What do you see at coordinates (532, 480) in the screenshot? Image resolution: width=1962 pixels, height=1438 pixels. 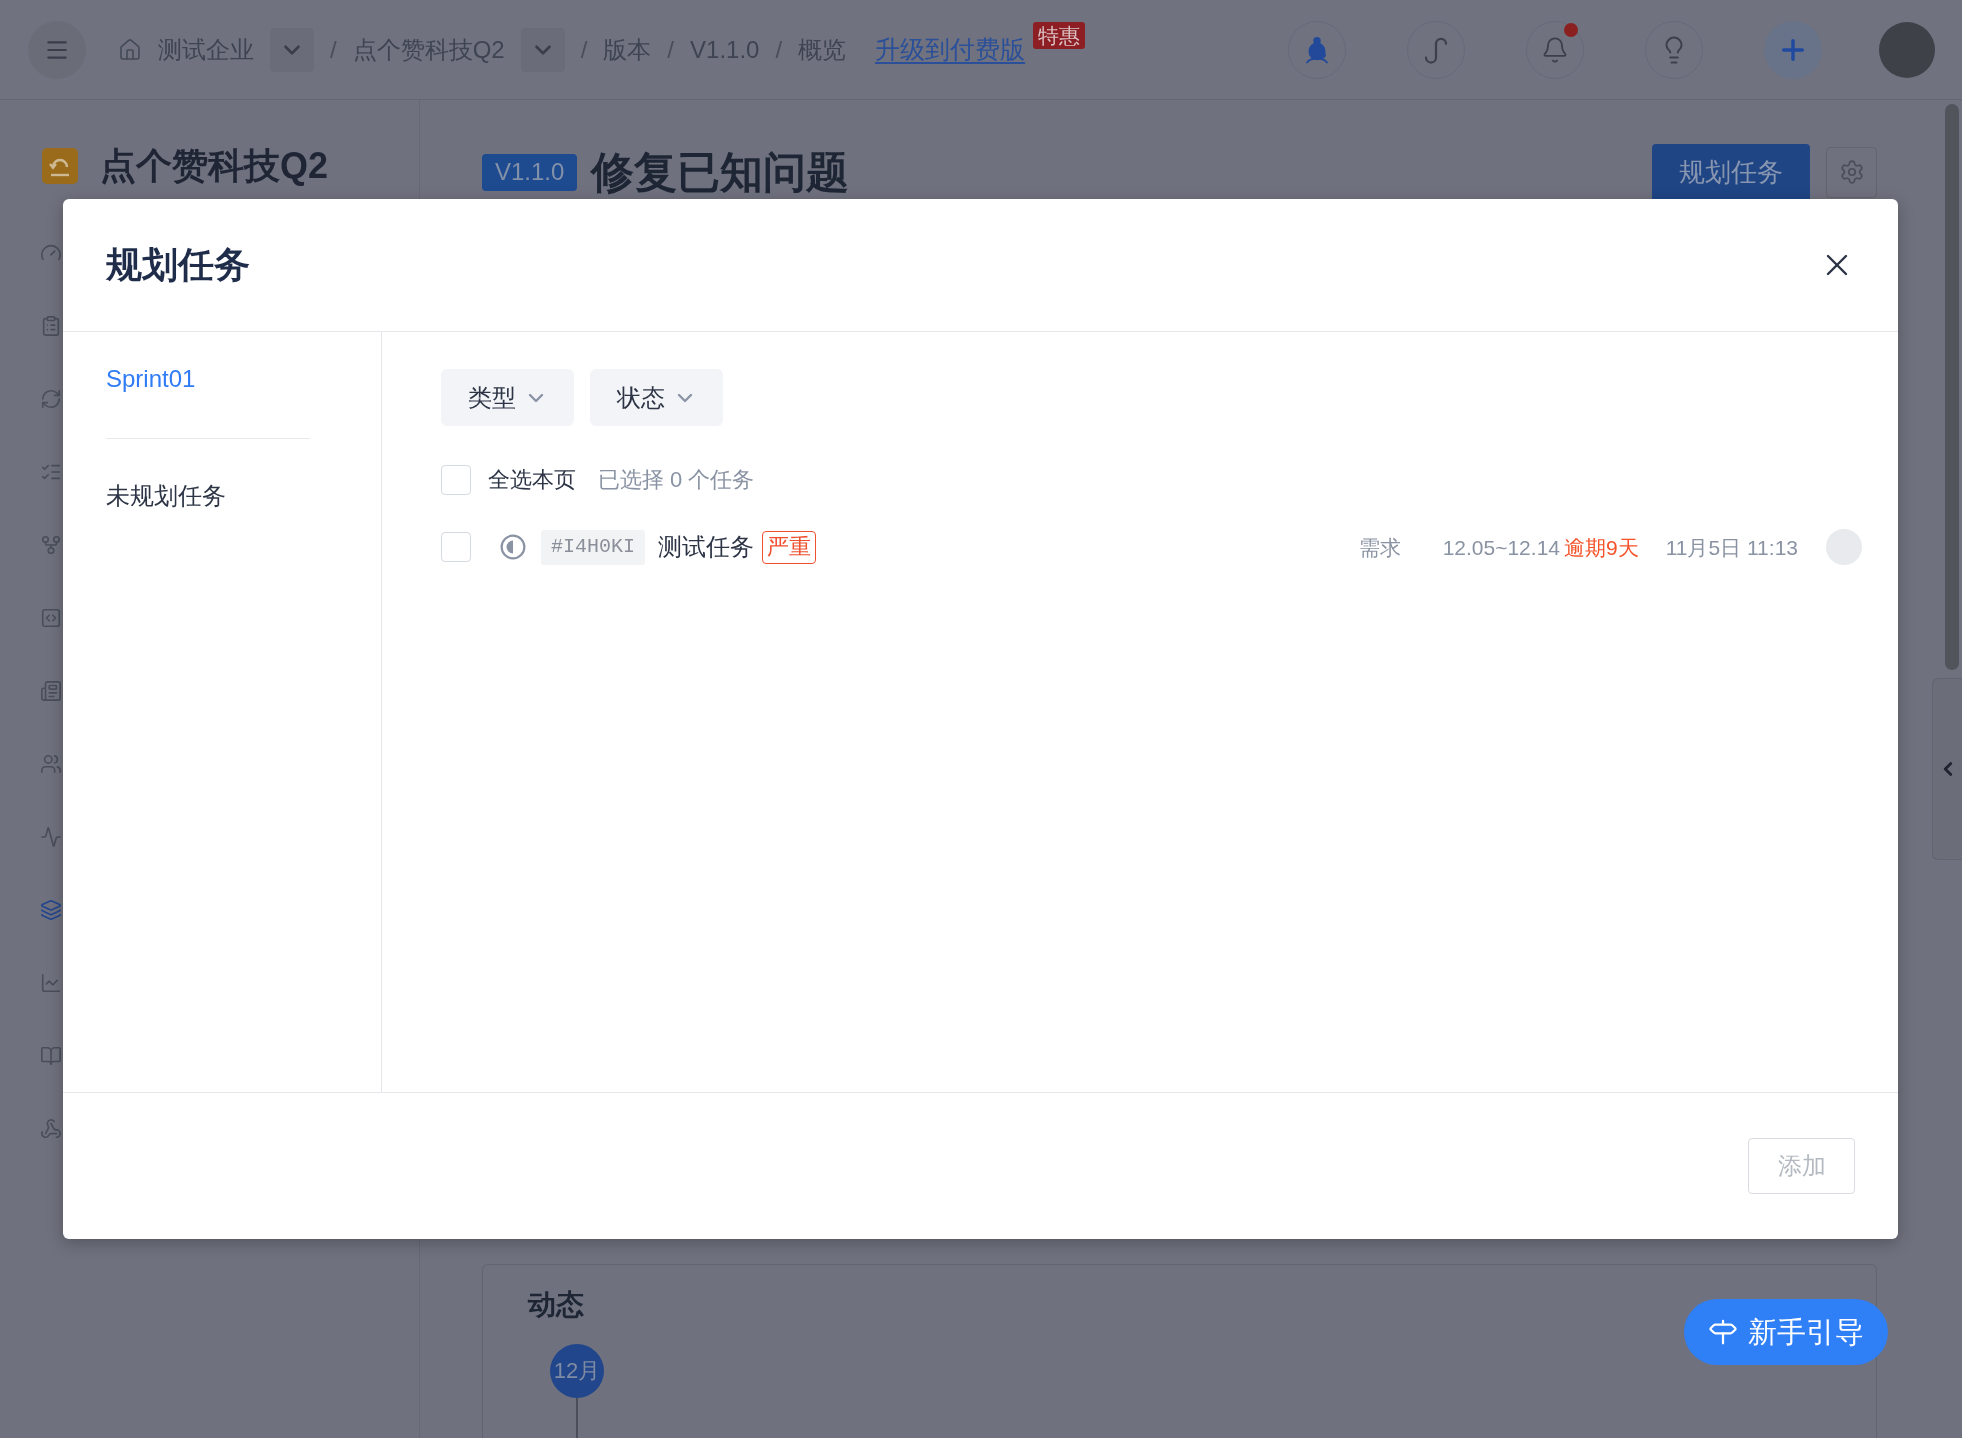 I see `select-all-label: 全选本页` at bounding box center [532, 480].